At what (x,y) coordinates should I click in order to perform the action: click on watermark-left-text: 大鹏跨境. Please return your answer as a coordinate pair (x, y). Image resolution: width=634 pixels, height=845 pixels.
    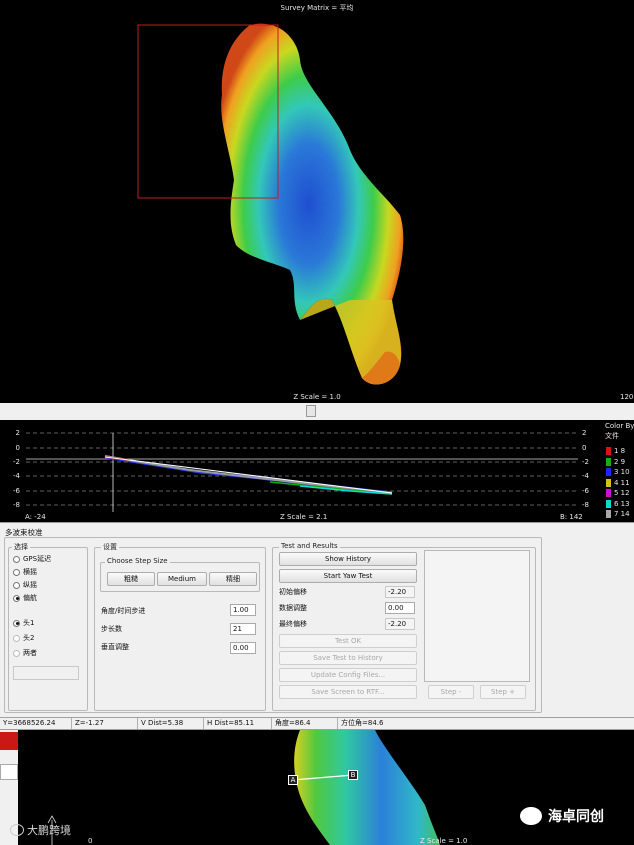
    Looking at the image, I should click on (49, 830).